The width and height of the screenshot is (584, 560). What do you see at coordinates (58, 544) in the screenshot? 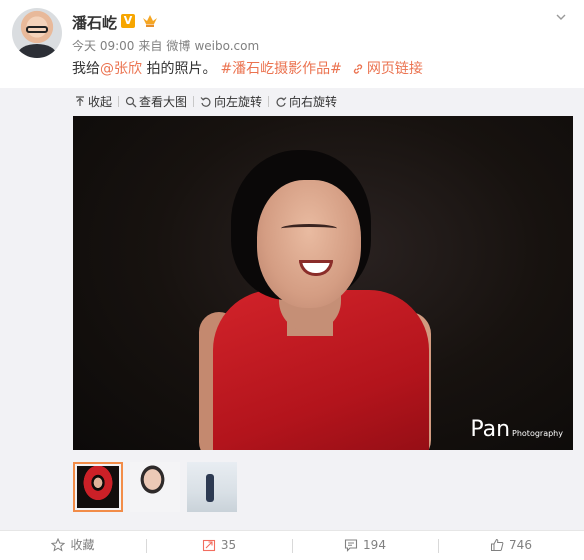
I see `star-icon` at bounding box center [58, 544].